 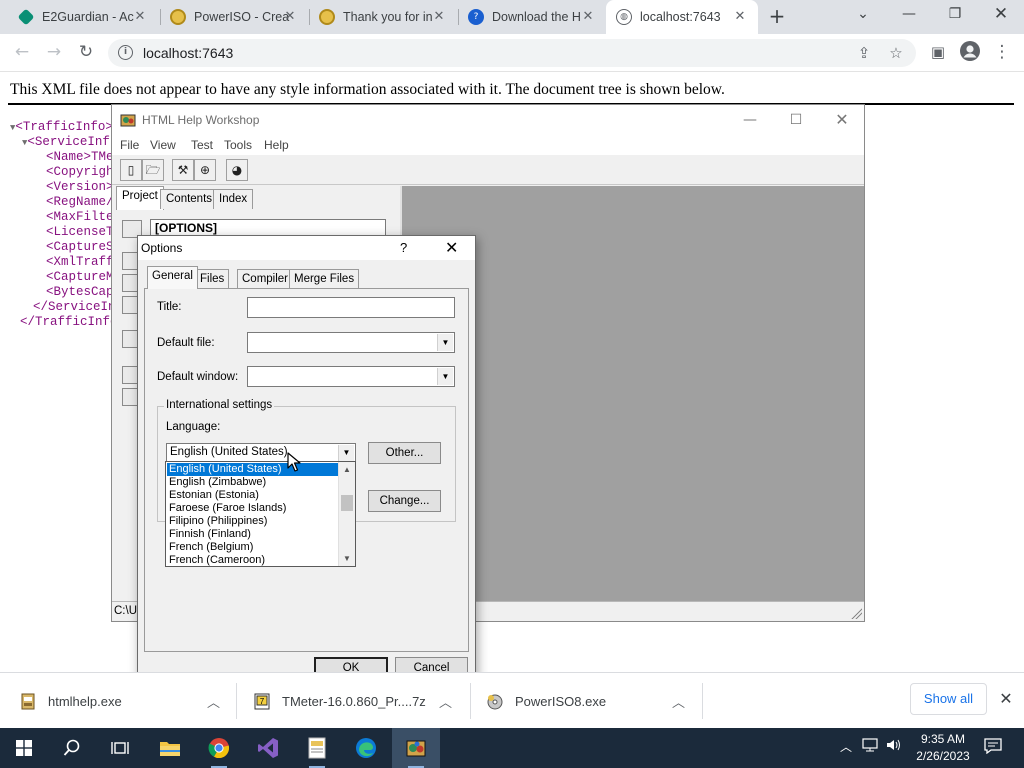 I want to click on title-input, so click(x=351, y=307).